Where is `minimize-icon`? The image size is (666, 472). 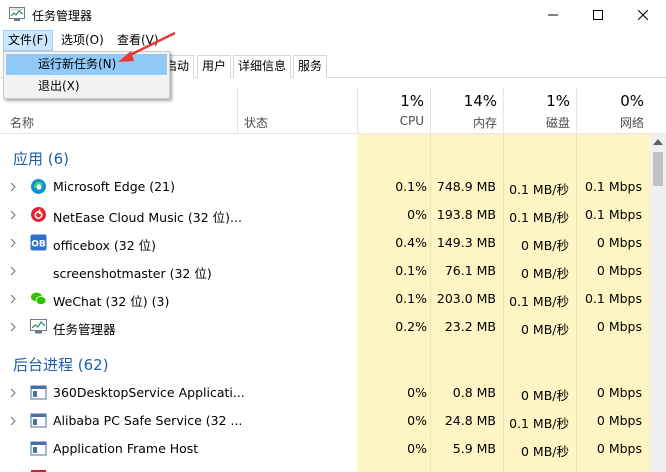 minimize-icon is located at coordinates (553, 15).